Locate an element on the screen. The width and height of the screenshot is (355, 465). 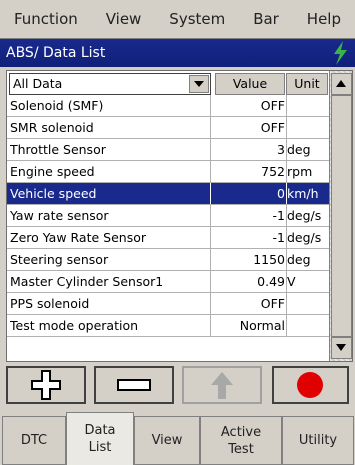
row-value: 1150 is located at coordinates (269, 259).